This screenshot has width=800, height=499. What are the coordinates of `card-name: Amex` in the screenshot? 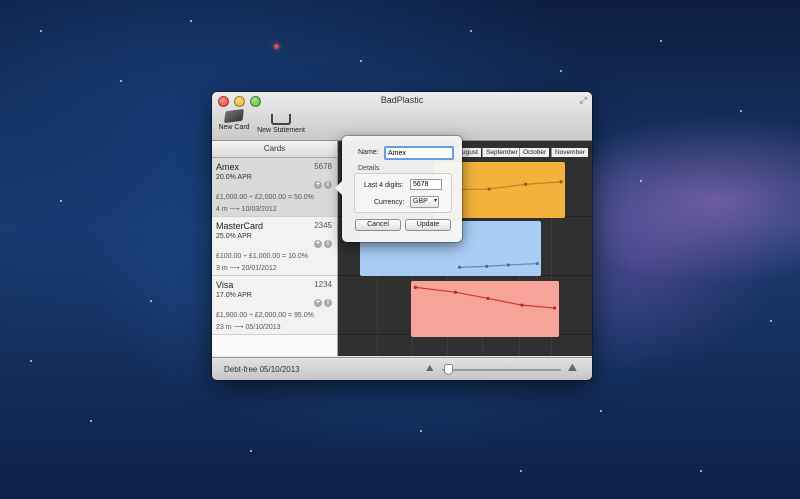 It's located at (228, 167).